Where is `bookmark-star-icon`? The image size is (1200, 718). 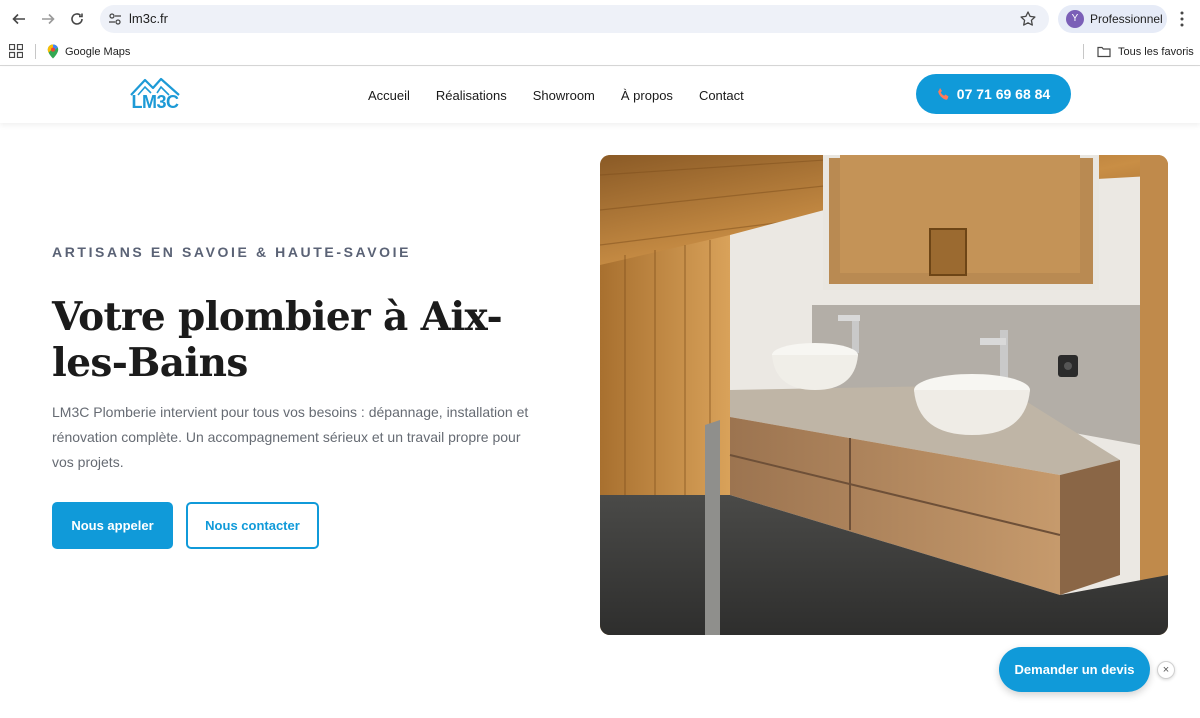 bookmark-star-icon is located at coordinates (1028, 19).